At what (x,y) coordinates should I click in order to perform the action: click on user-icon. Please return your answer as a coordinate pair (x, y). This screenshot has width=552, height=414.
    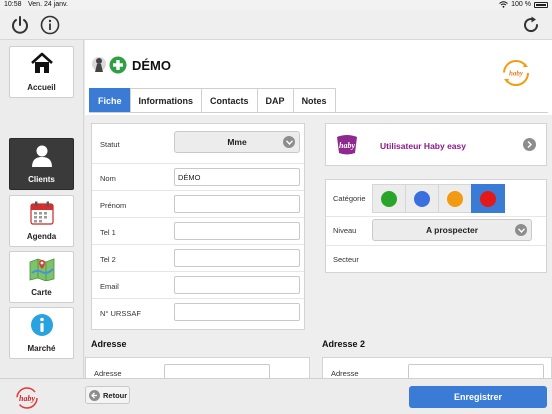
    Looking at the image, I should click on (41, 156).